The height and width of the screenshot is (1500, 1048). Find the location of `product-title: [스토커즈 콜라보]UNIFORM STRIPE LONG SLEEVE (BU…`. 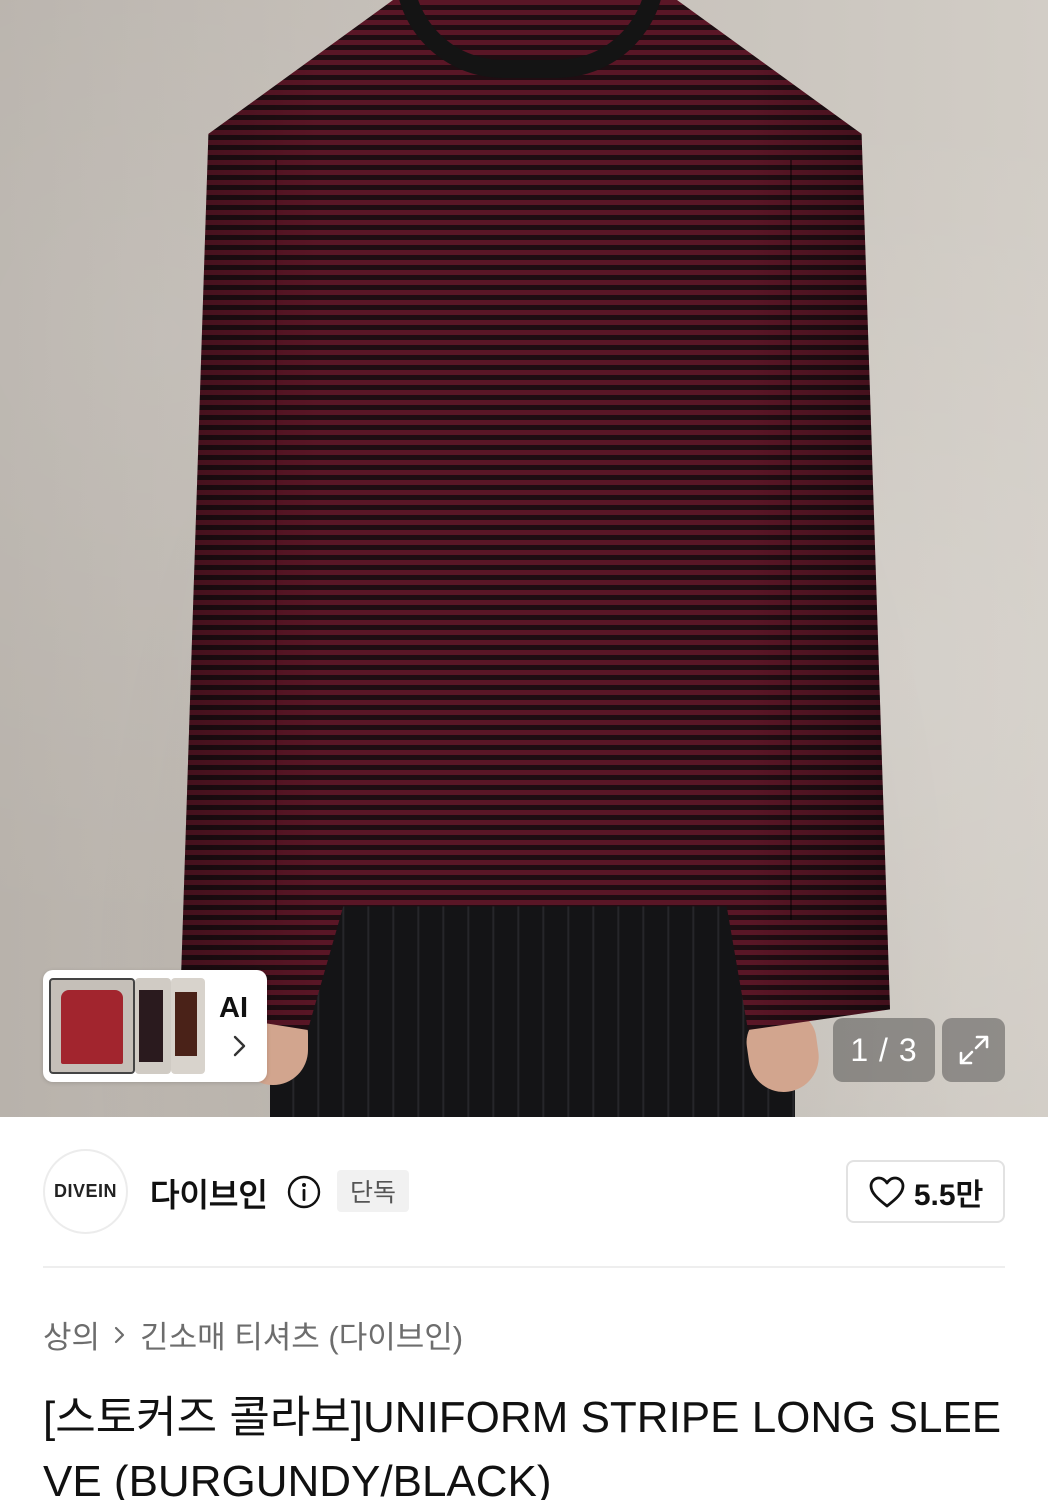

product-title: [스토커즈 콜라보]UNIFORM STRIPE LONG SLEEVE (BU… is located at coordinates (522, 1446).